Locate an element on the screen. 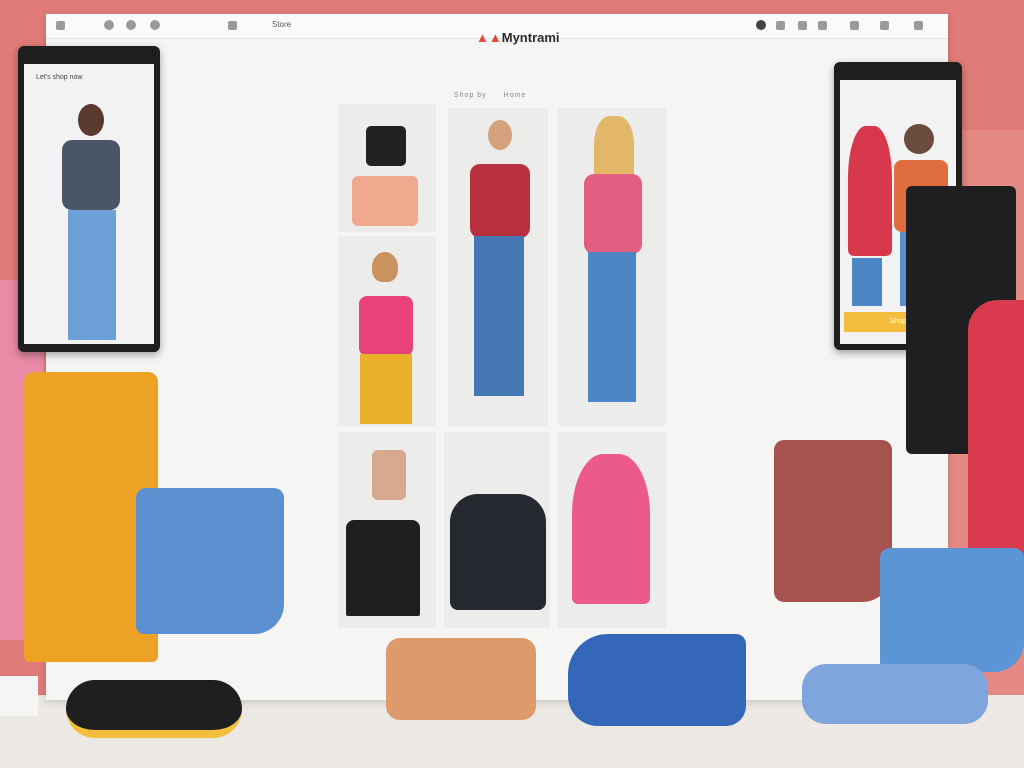  profile-icon is located at coordinates (761, 25).